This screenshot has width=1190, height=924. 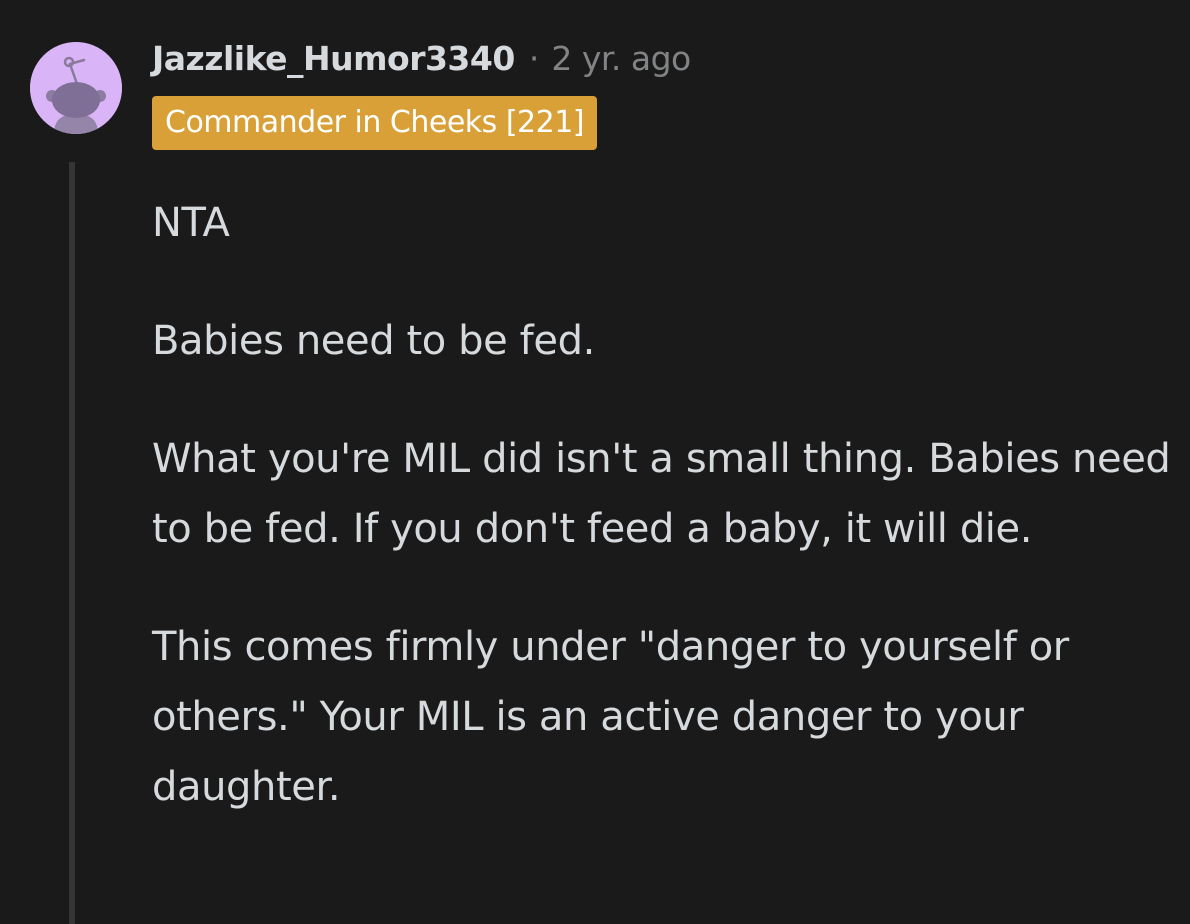 What do you see at coordinates (72, 543) in the screenshot?
I see `collapse-thread-line` at bounding box center [72, 543].